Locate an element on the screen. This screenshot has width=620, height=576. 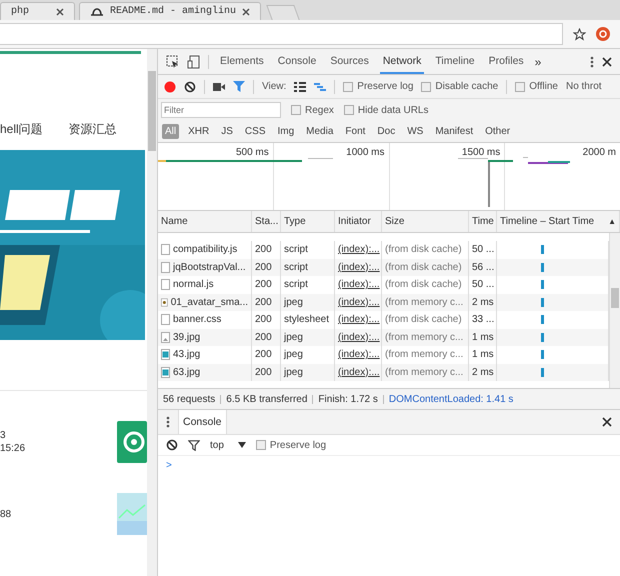
type-filter: CSS is located at coordinates (255, 131).